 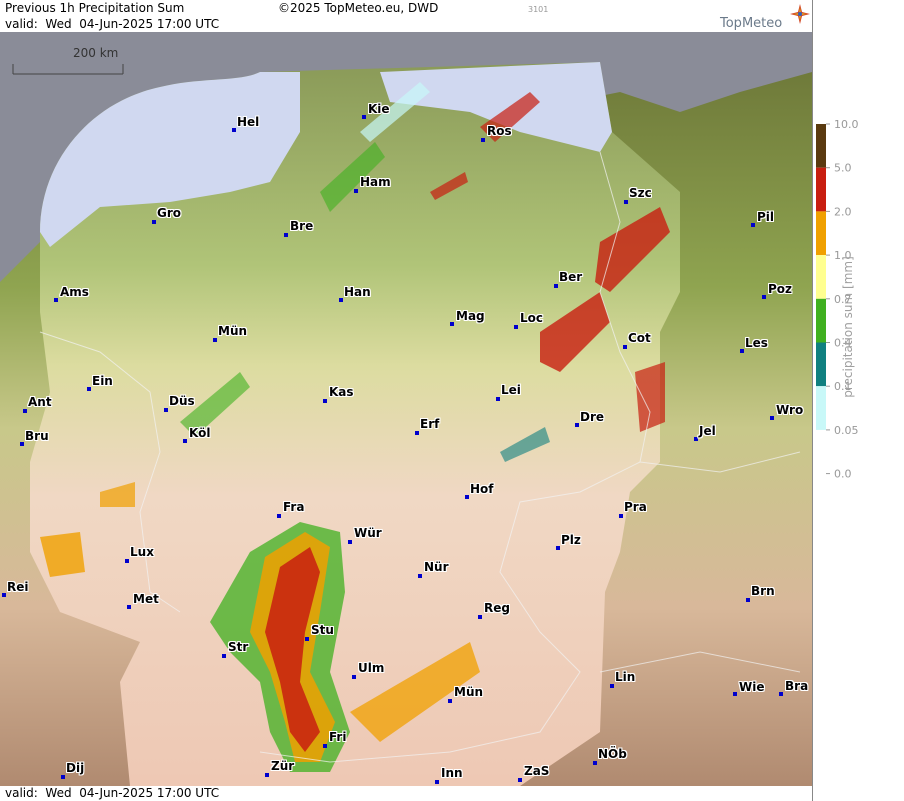 What do you see at coordinates (358, 8) in the screenshot?
I see `copyright-notice: ©2025 TopMeteo.eu, DWD` at bounding box center [358, 8].